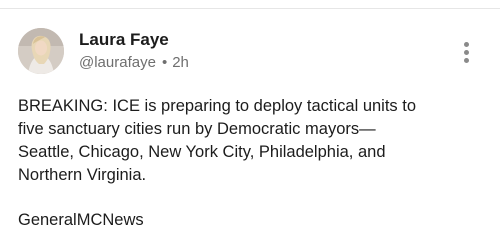 This screenshot has width=500, height=251. I want to click on post-meta: @laurafaye • 2h, so click(134, 62).